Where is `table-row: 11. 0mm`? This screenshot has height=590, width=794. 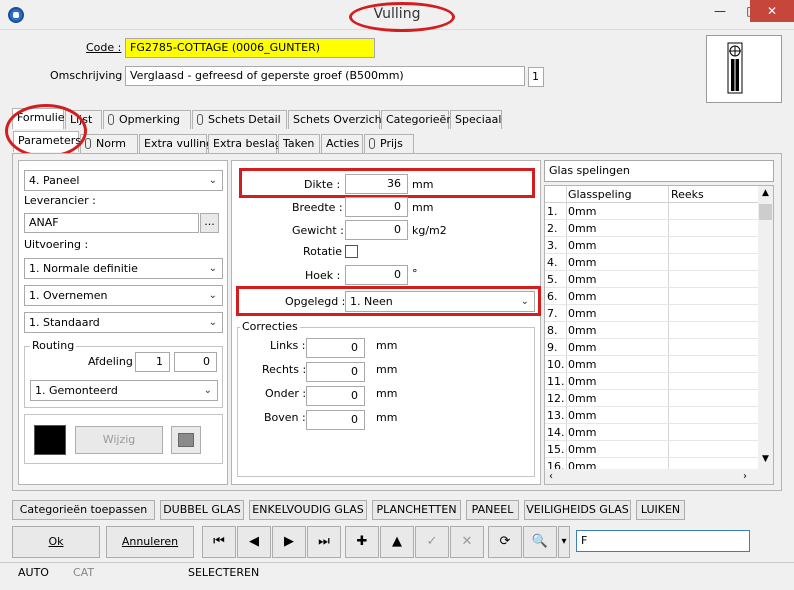
table-row: 11. 0mm is located at coordinates (651, 381).